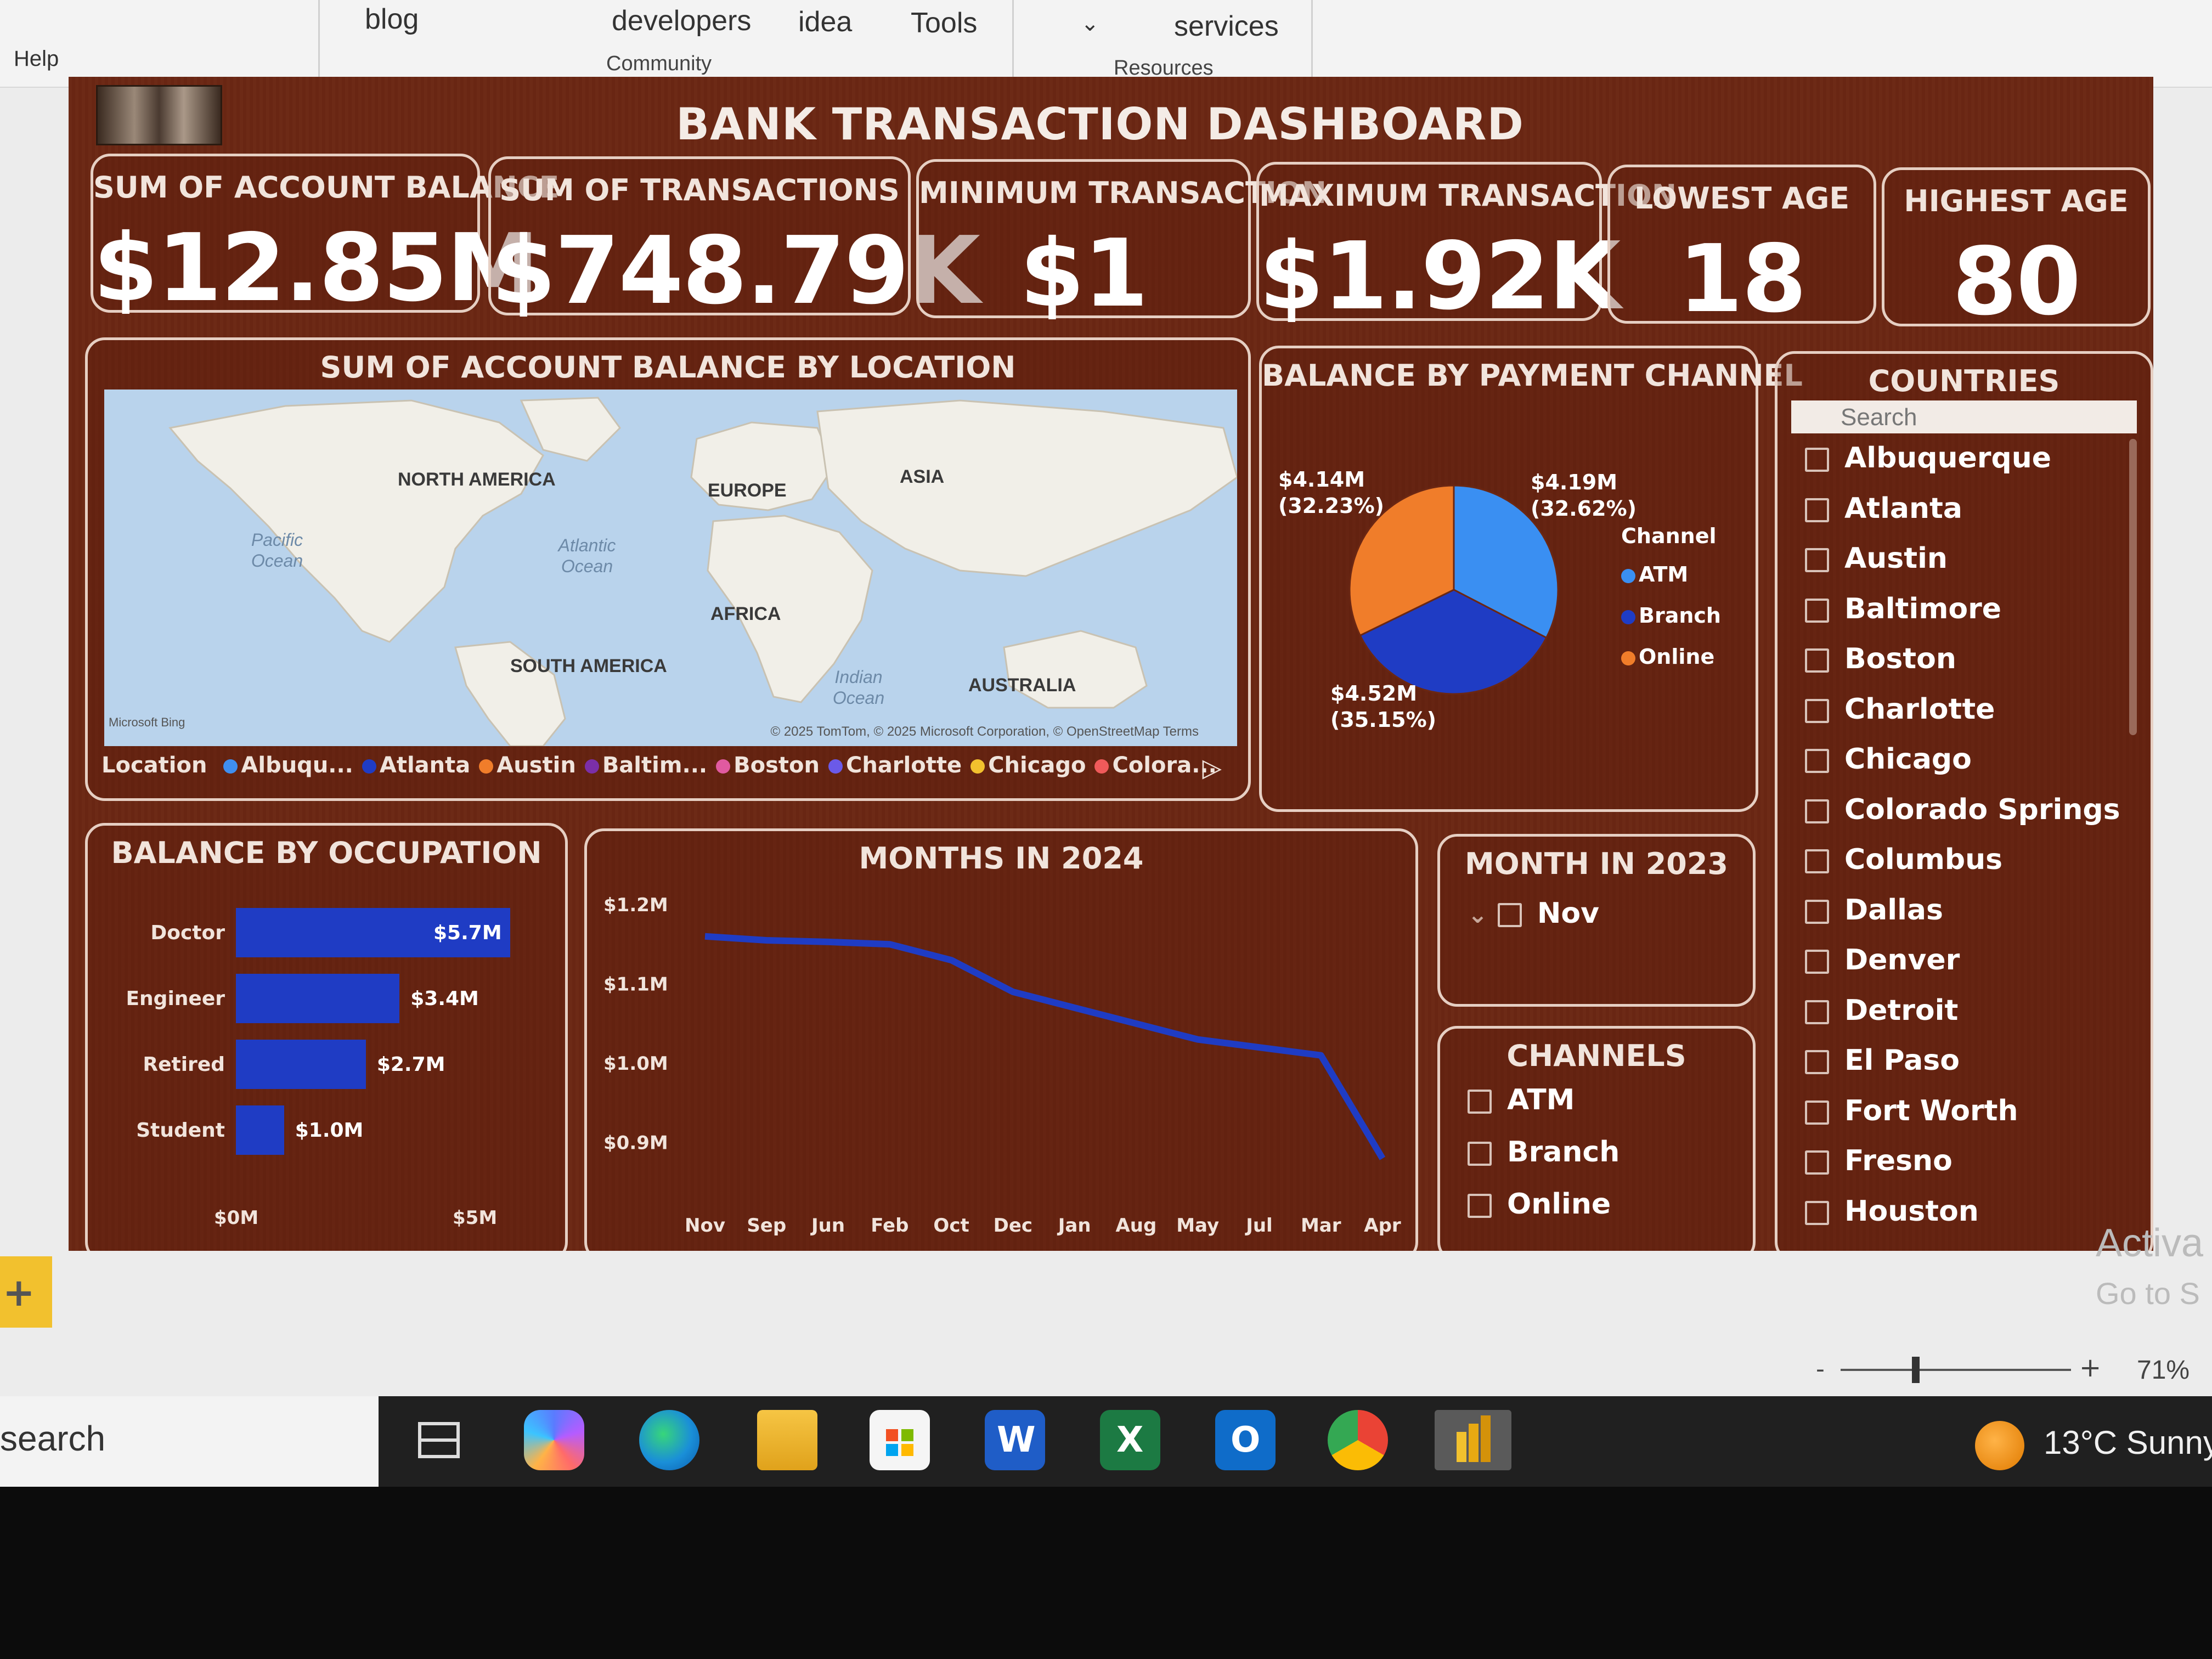  What do you see at coordinates (318, 998) in the screenshot?
I see `bar-engineer` at bounding box center [318, 998].